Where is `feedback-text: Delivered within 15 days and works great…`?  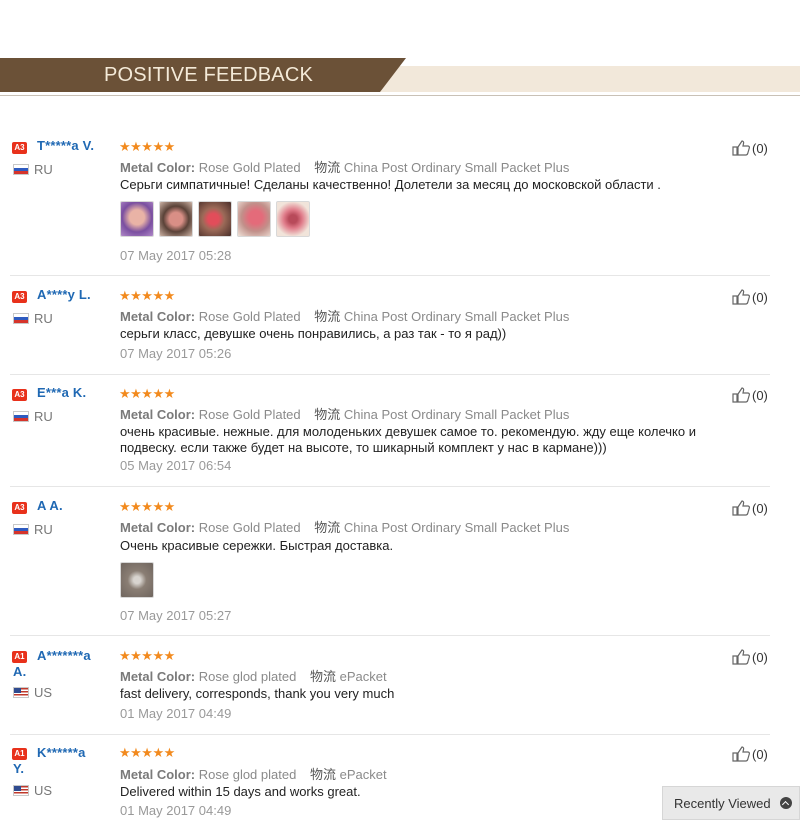
feedback-text: Delivered within 15 days and works great… is located at coordinates (240, 791).